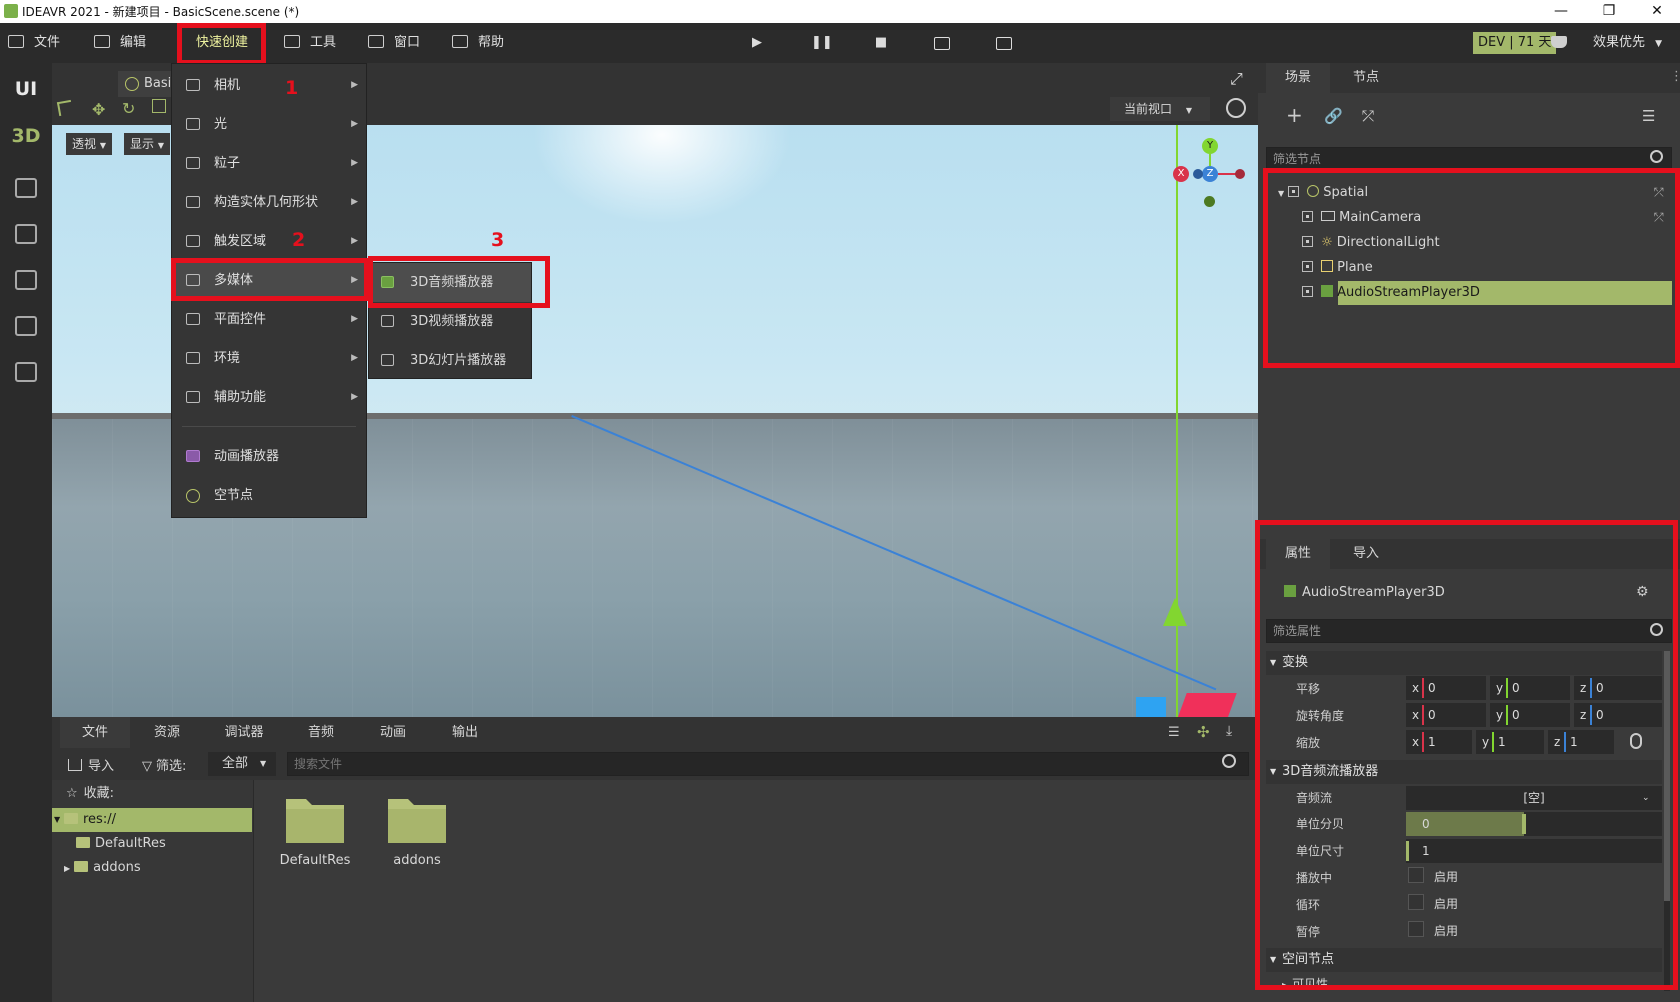 This screenshot has height=1002, width=1680. Describe the element at coordinates (478, 43) in the screenshot. I see `menu-help: 帮助` at that location.